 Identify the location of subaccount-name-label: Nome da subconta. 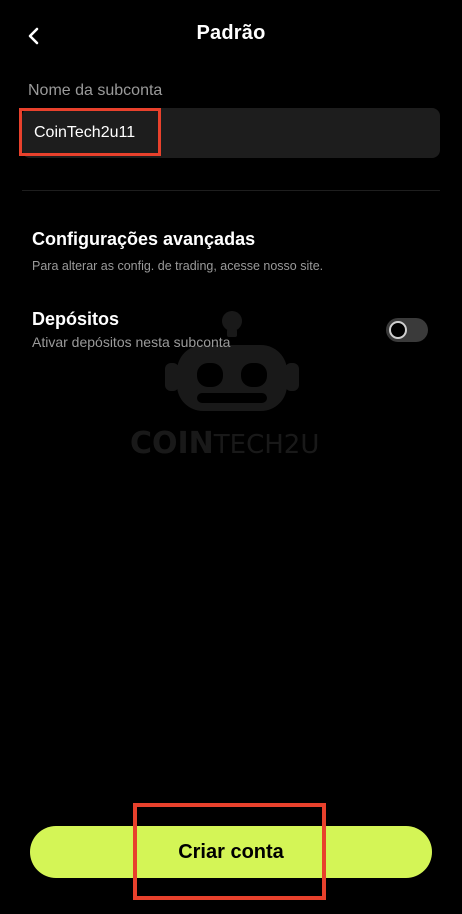
(95, 90).